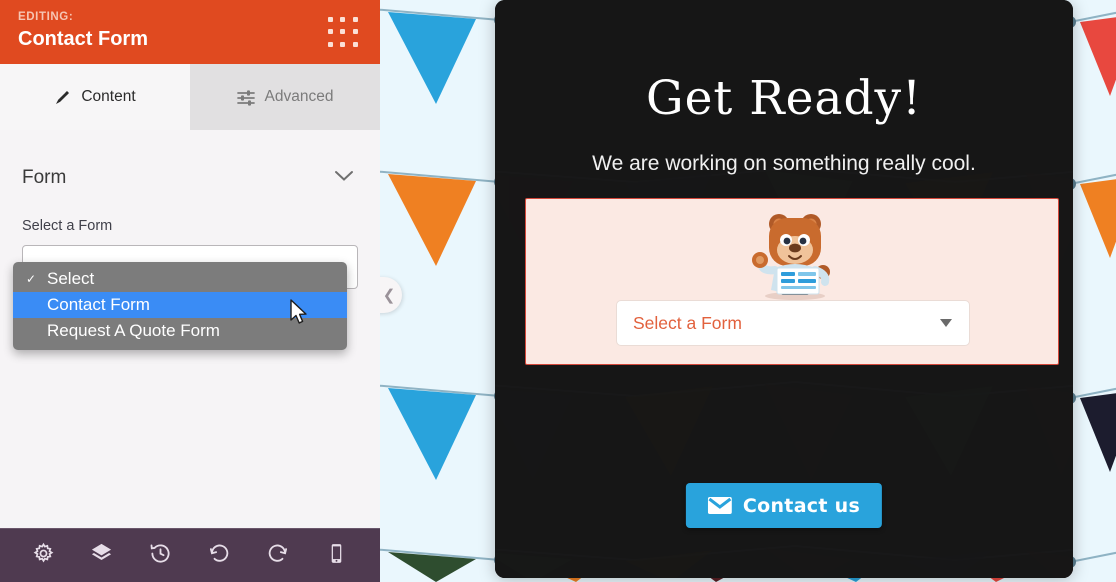 The image size is (1116, 582). Describe the element at coordinates (190, 163) in the screenshot. I see `form-section-header: Form` at that location.